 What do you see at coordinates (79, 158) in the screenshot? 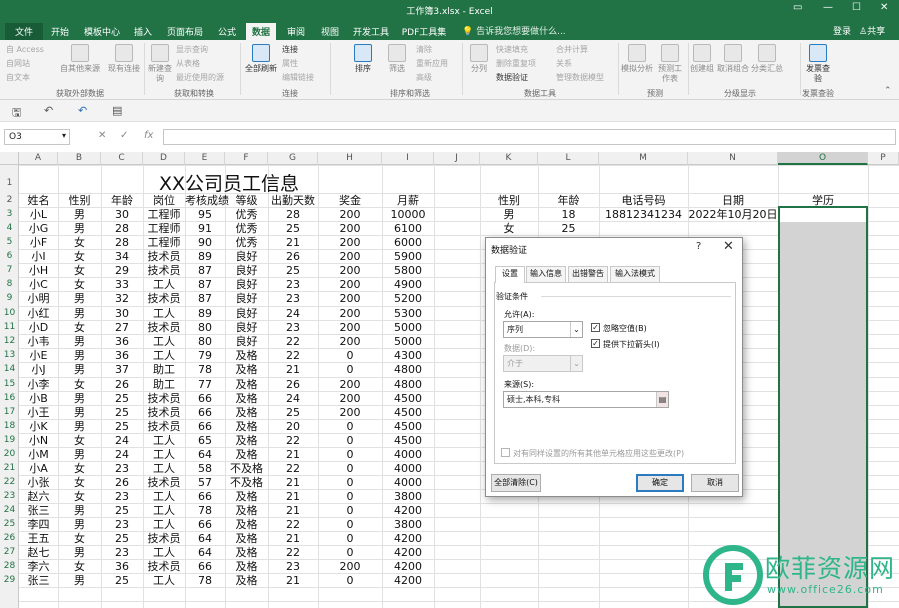
I see `column-header-b: B` at bounding box center [79, 158].